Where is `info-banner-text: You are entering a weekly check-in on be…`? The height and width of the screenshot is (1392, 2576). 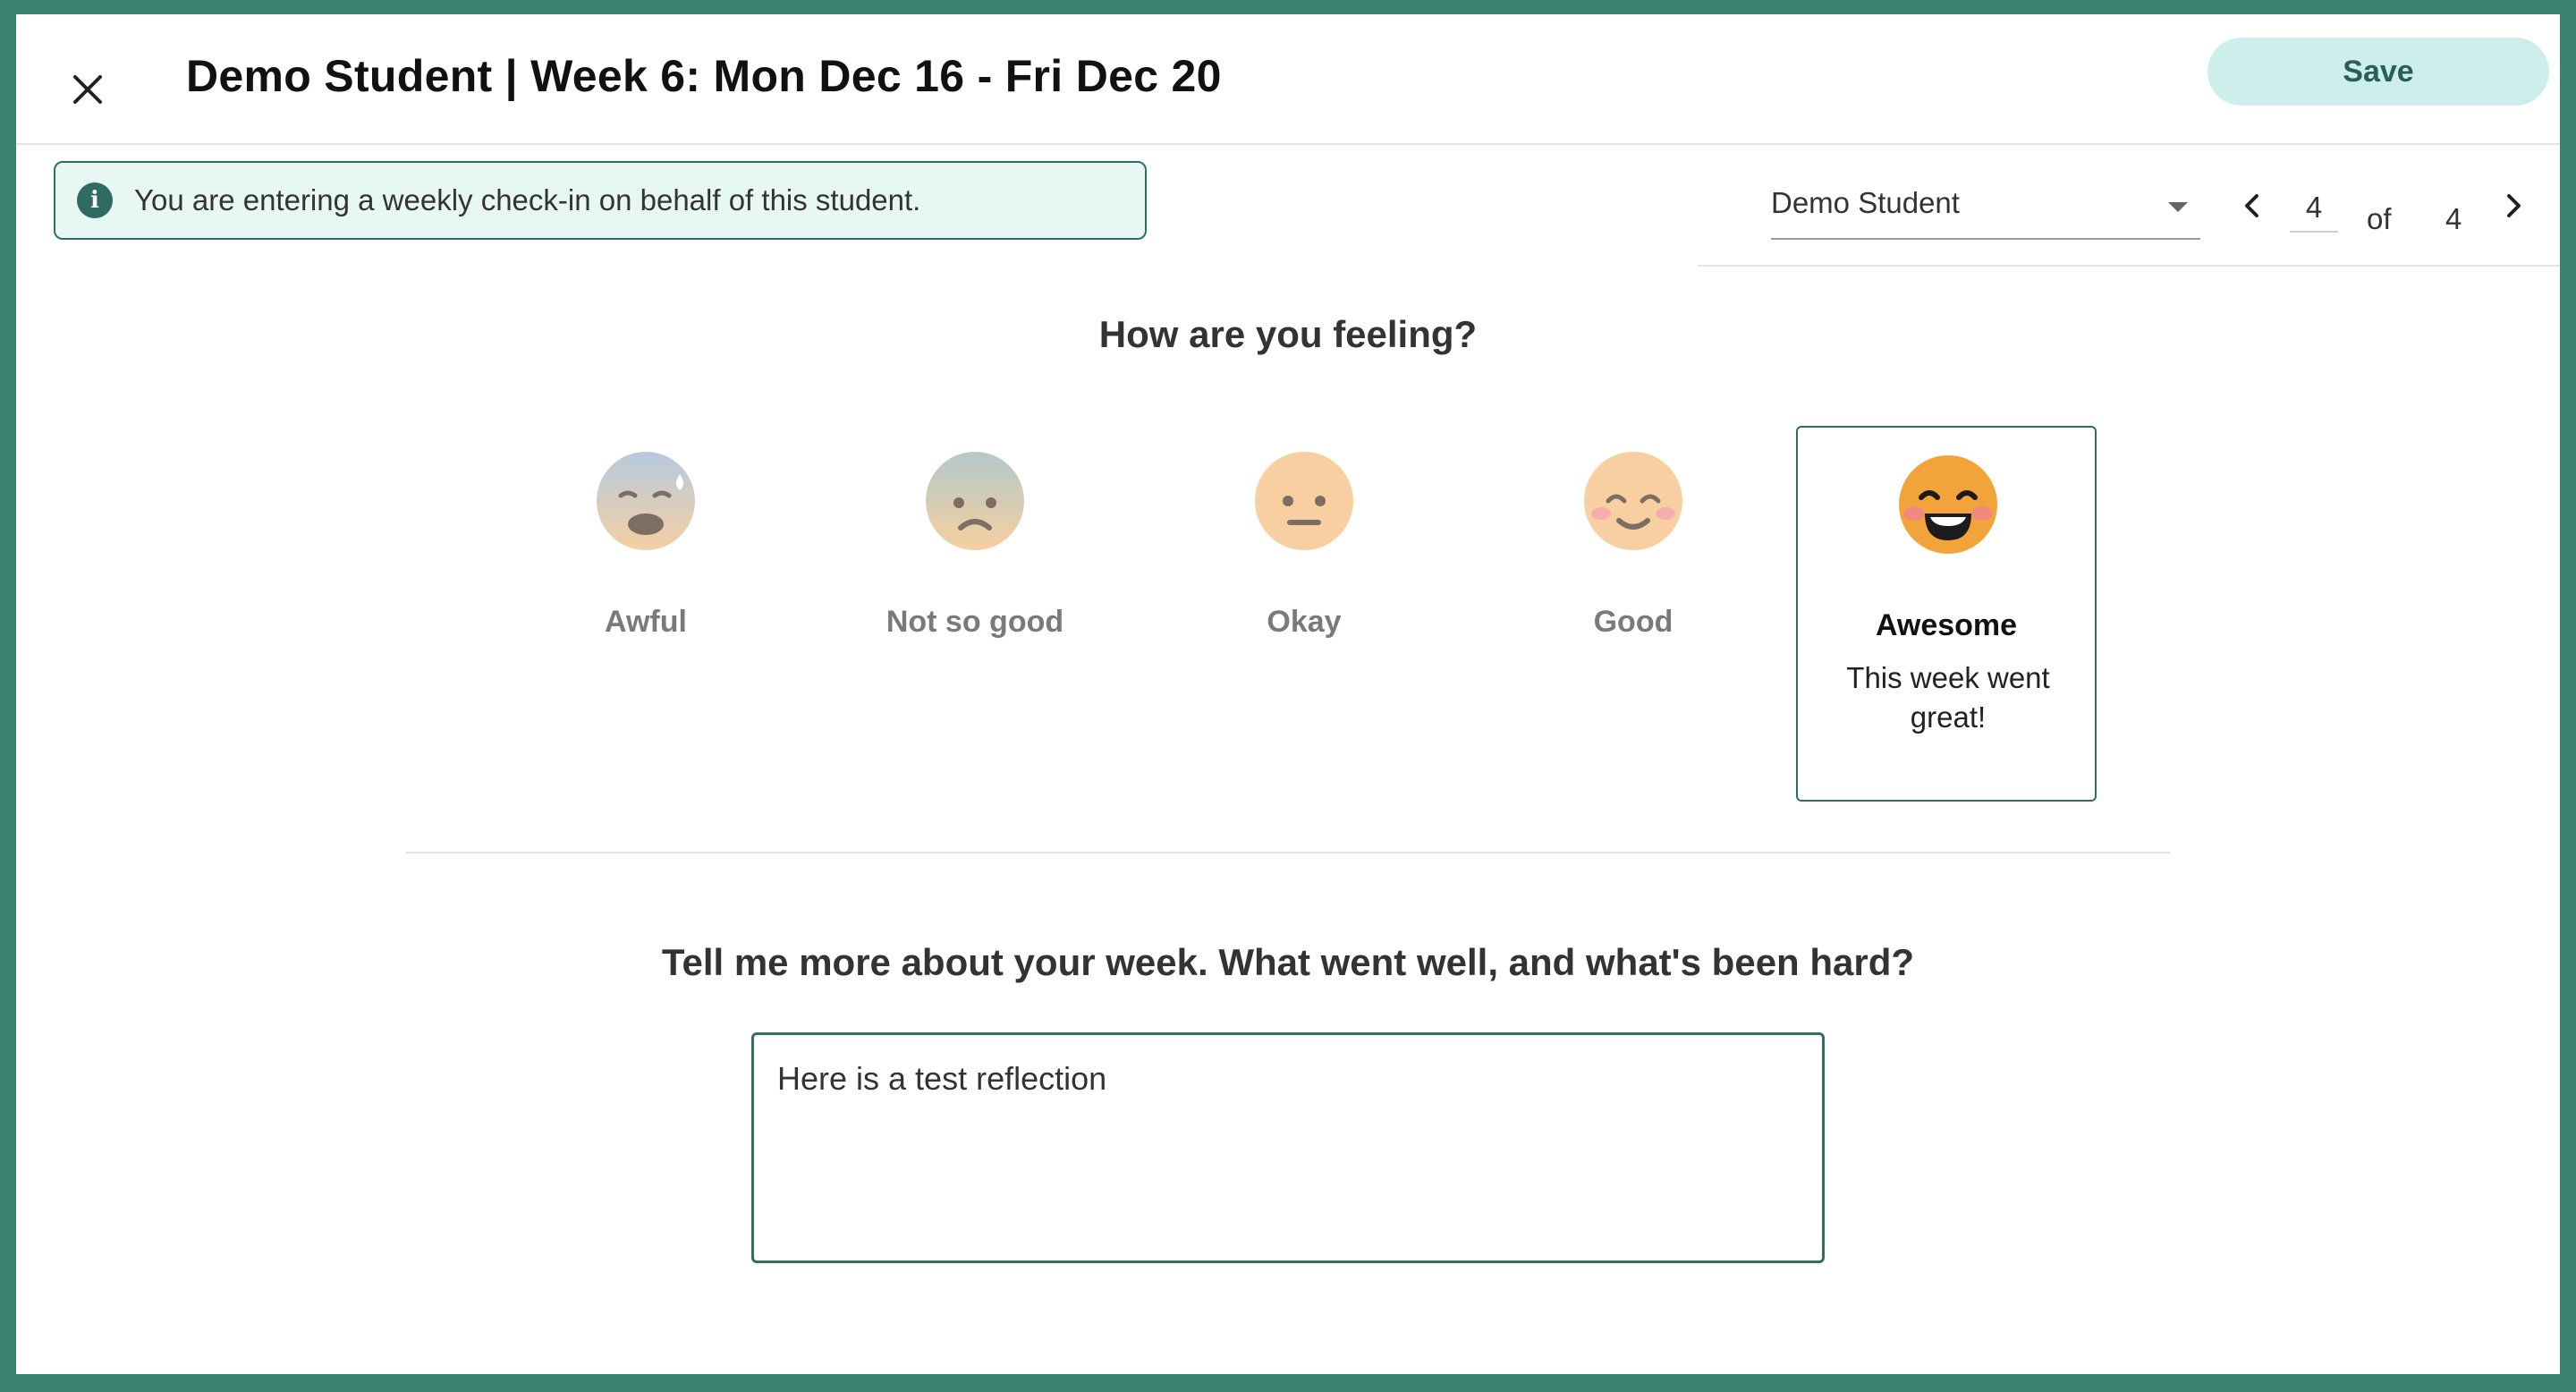 info-banner-text: You are entering a weekly check-in on be… is located at coordinates (527, 199).